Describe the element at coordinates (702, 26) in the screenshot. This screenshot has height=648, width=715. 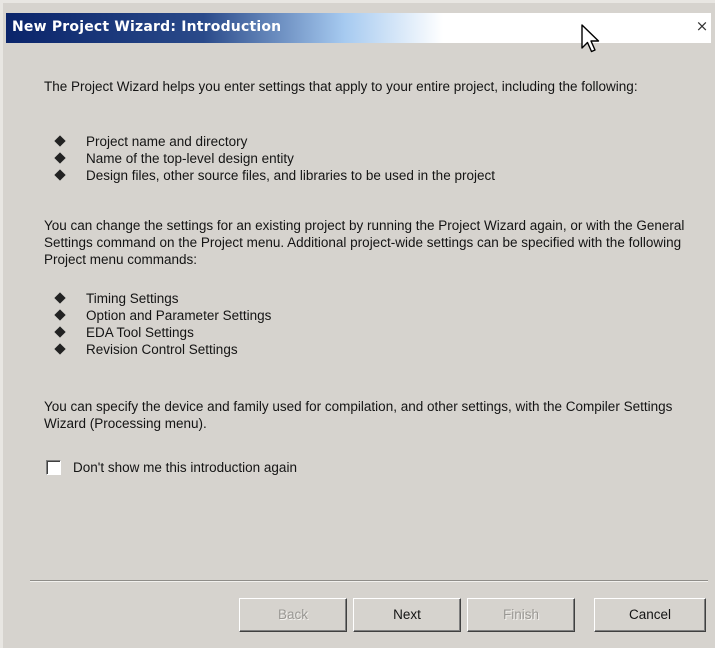
I see `close-button: ×` at that location.